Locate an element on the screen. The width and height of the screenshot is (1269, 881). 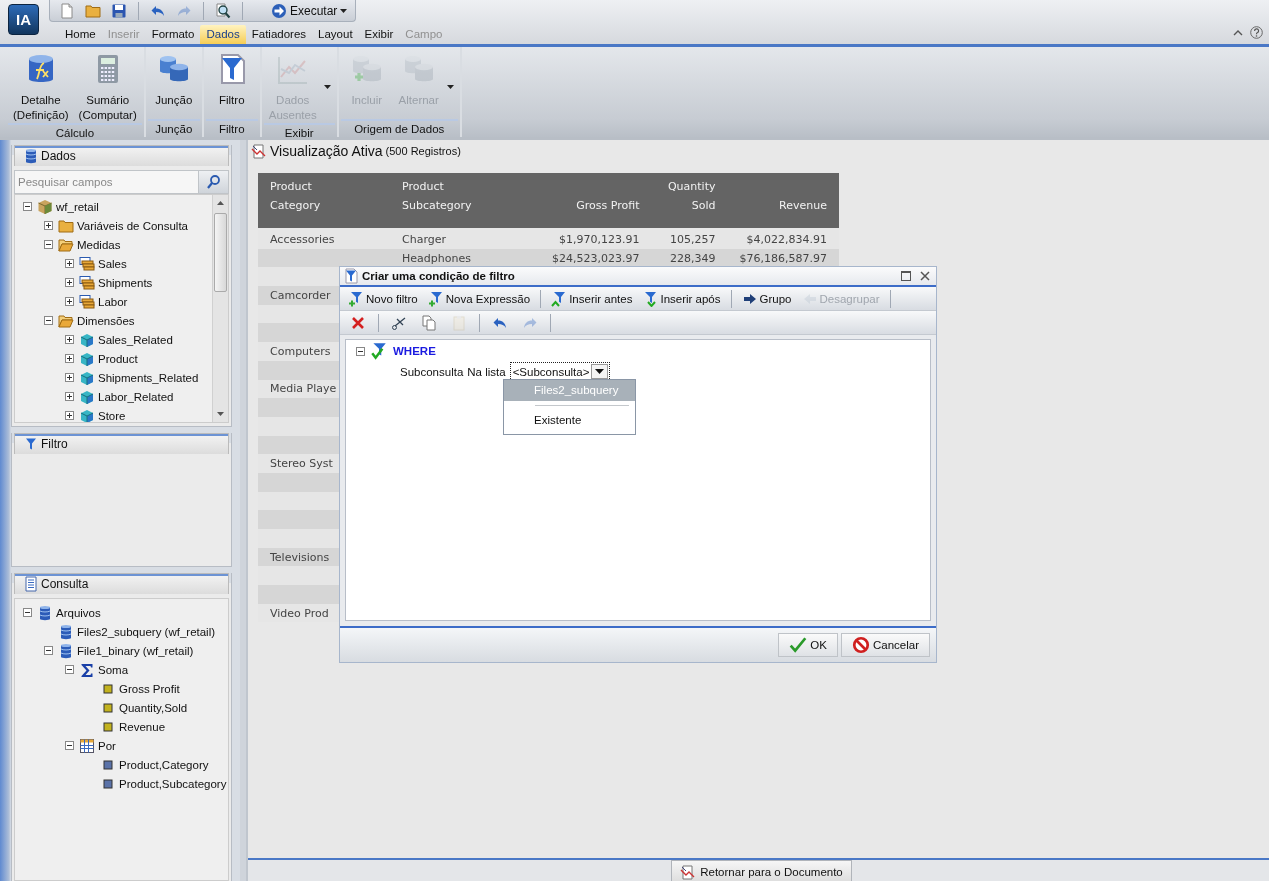
new-document-icon is located at coordinates (67, 10).